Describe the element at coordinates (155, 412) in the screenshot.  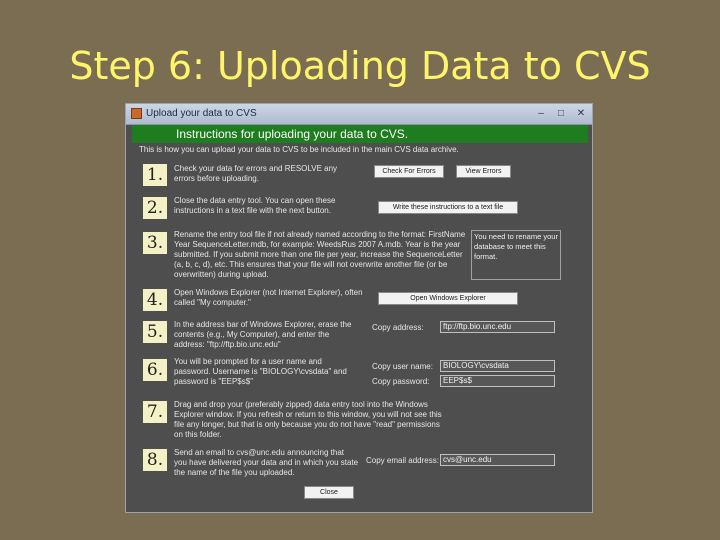
I see `step-number: 7.` at that location.